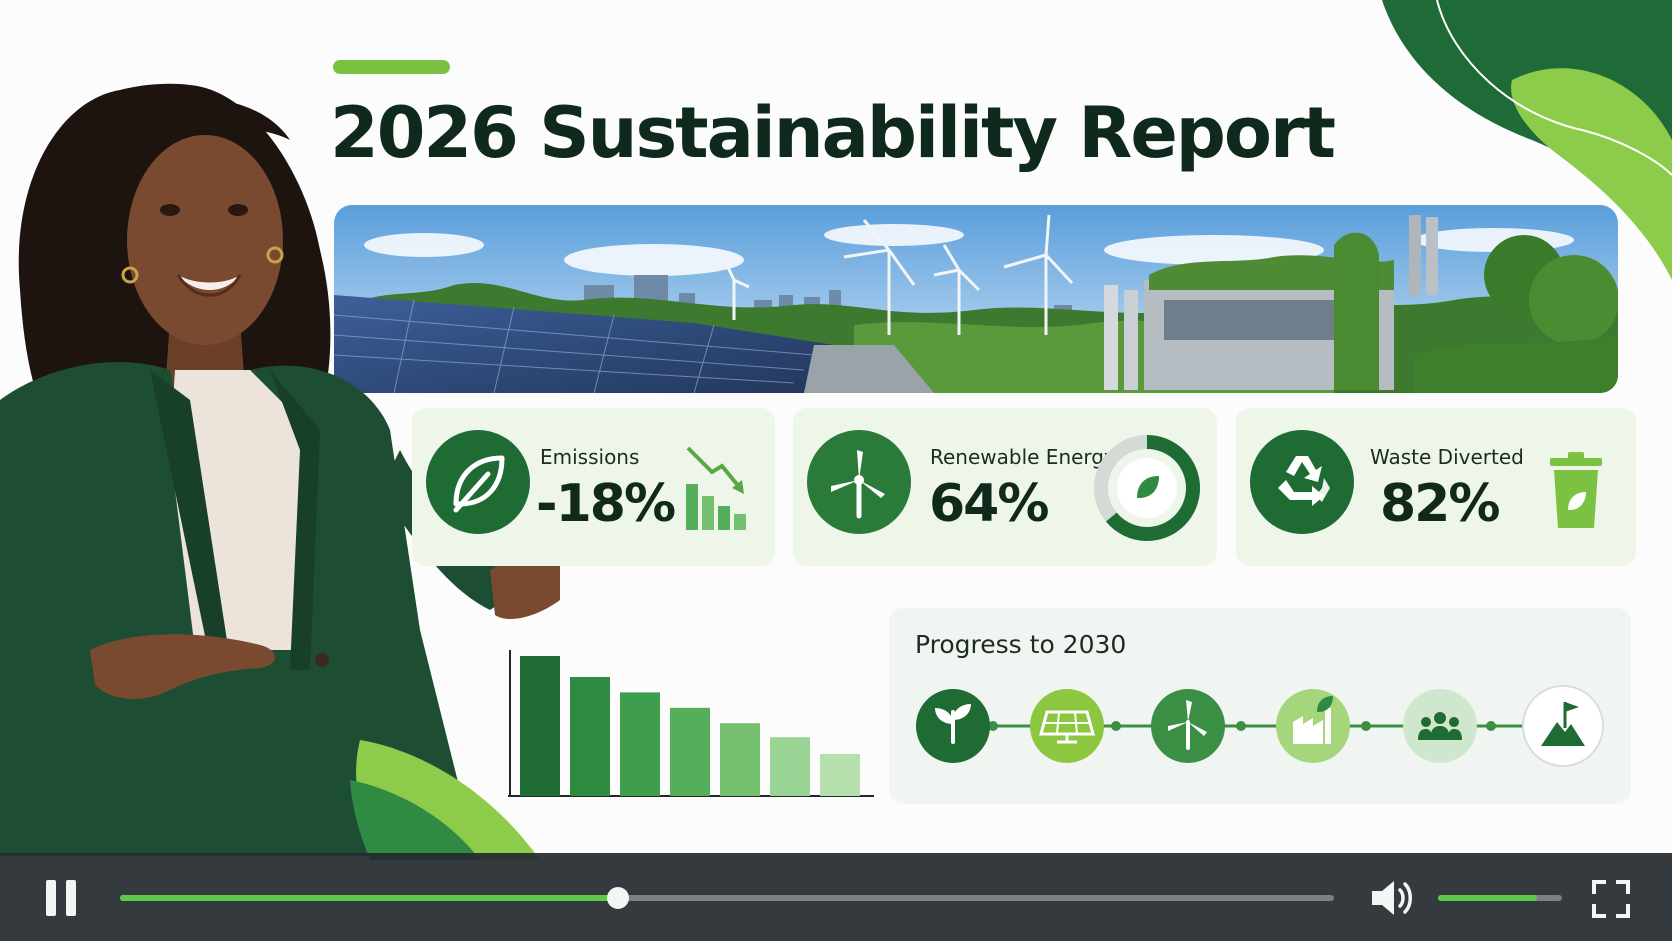 The width and height of the screenshot is (1672, 941). I want to click on kpi-value: 64%, so click(989, 504).